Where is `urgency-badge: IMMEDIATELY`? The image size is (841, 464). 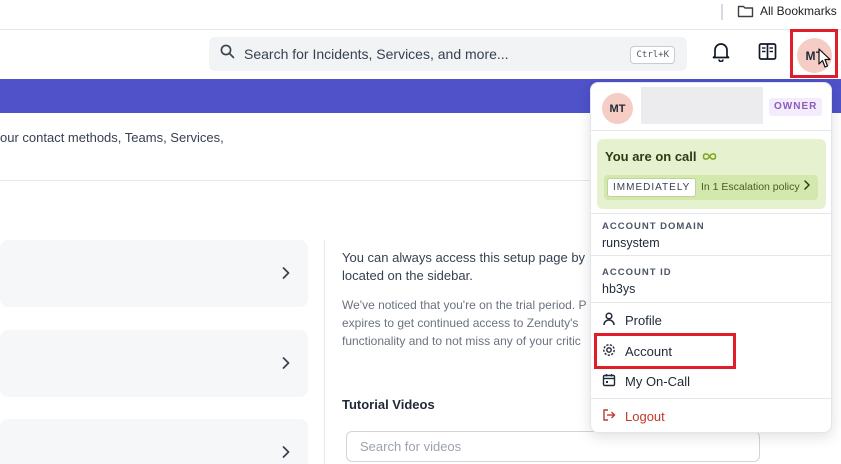
urgency-badge: IMMEDIATELY is located at coordinates (652, 187).